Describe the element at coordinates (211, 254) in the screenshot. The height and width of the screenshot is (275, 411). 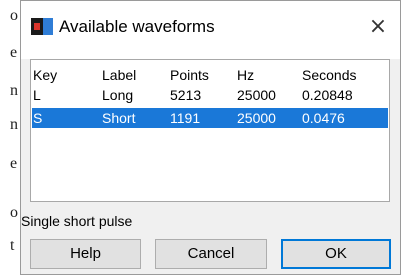
I see `cancel-button: Cancel` at that location.